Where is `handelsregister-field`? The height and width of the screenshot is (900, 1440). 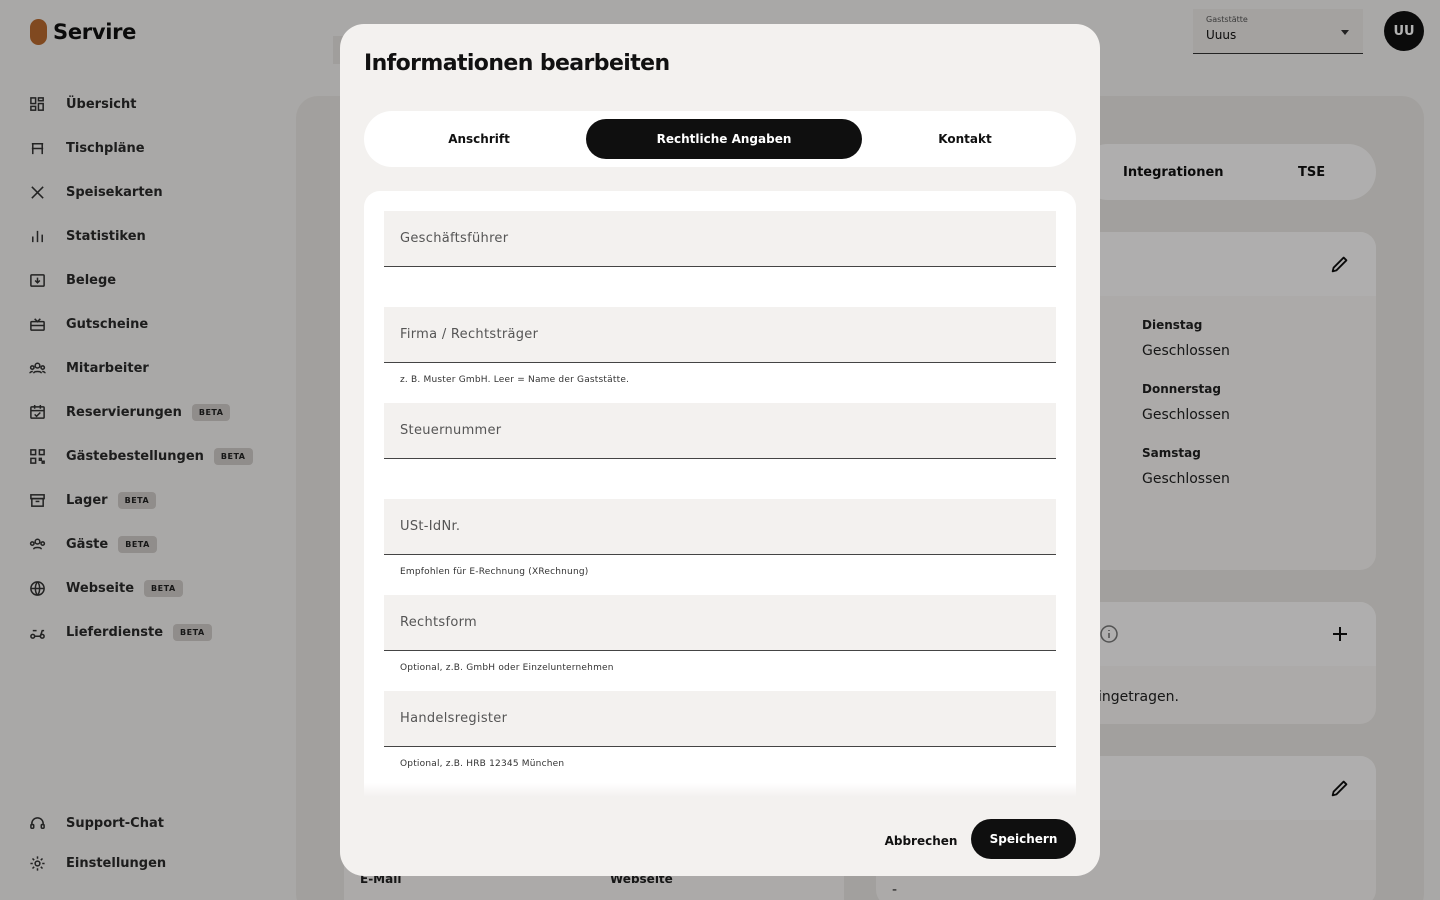 handelsregister-field is located at coordinates (720, 719).